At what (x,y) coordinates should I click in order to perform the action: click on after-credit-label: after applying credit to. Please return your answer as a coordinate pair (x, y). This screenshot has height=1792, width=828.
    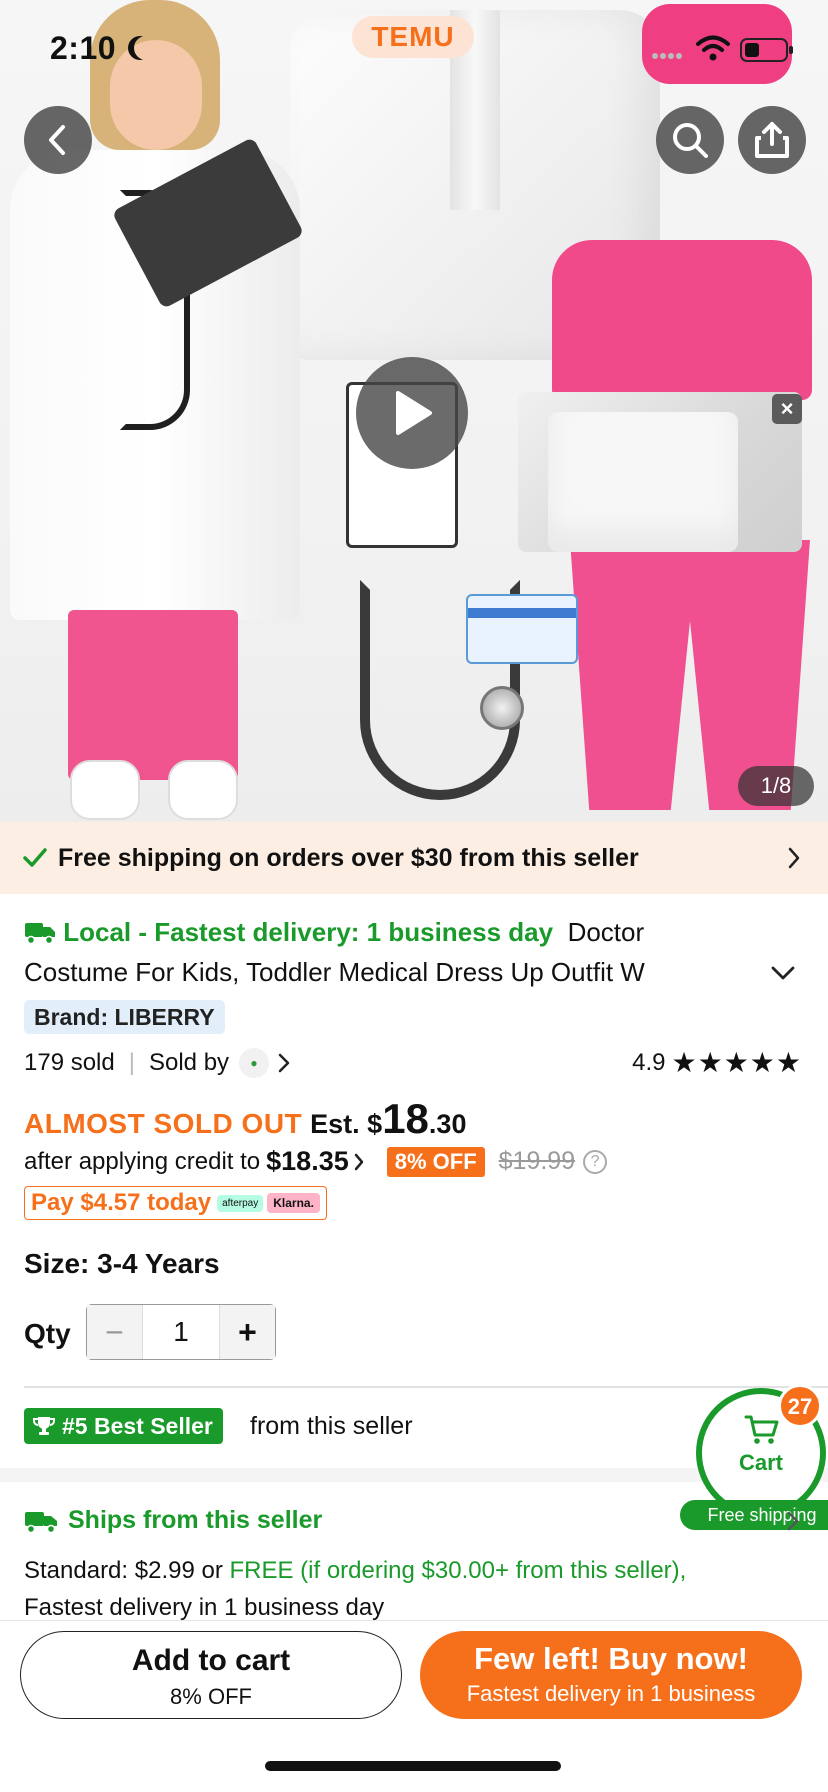
    Looking at the image, I should click on (142, 1161).